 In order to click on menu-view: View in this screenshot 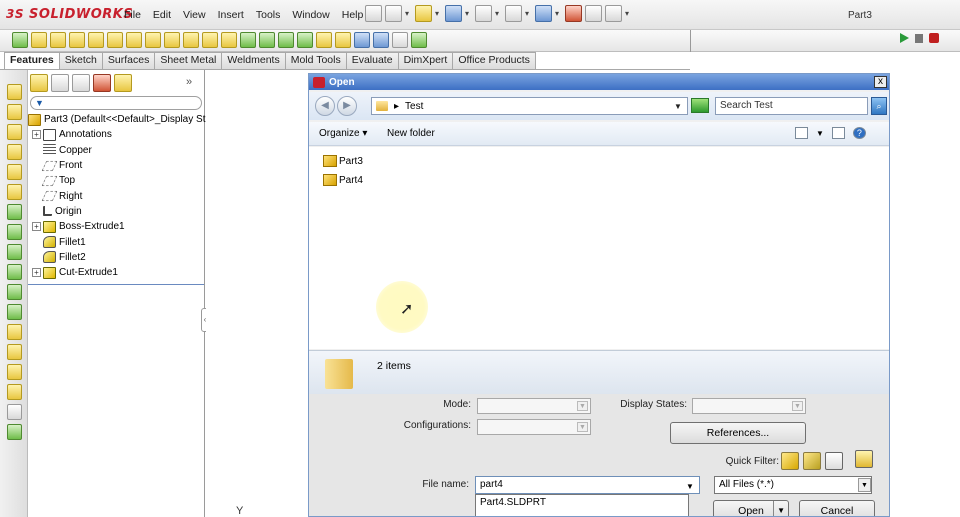, I will do `click(194, 15)`.